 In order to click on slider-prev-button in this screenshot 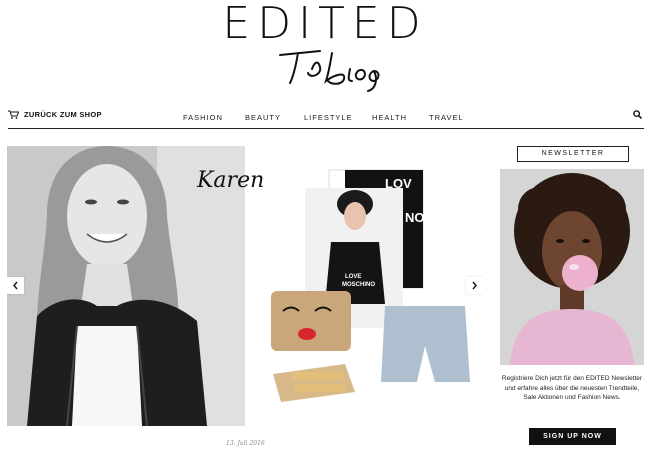, I will do `click(15, 285)`.